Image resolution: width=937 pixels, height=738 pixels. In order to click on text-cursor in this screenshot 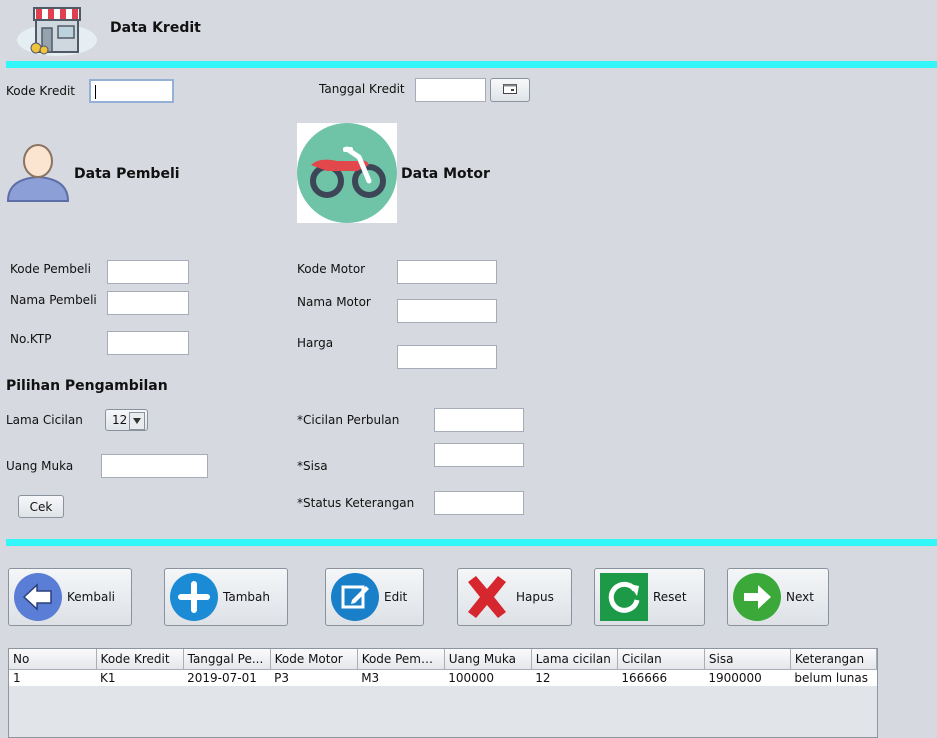, I will do `click(95, 92)`.